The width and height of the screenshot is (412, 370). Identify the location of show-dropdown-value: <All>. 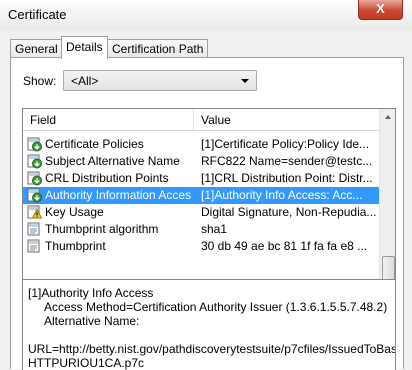
(85, 81).